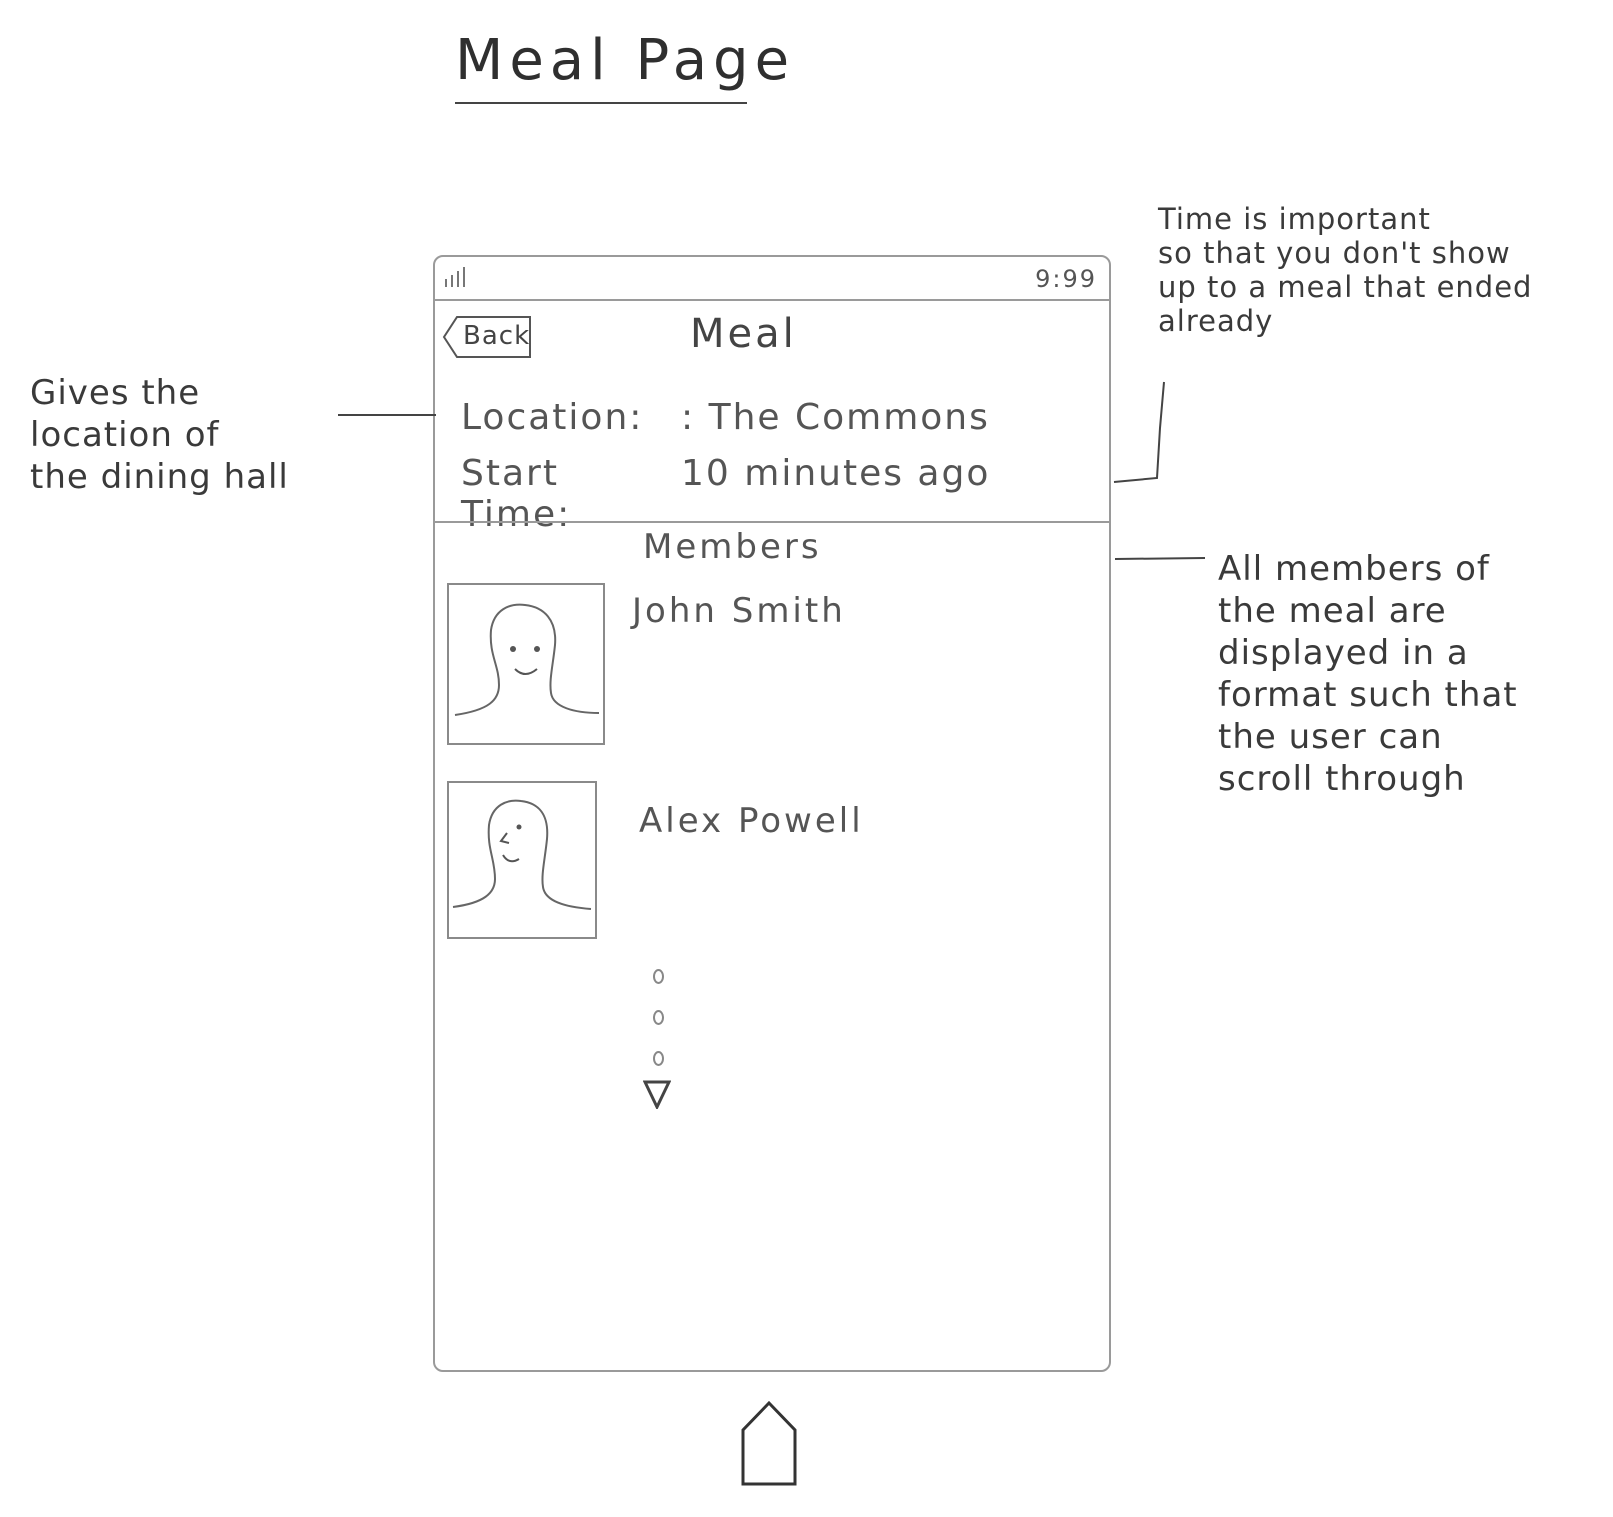 This screenshot has height=1517, width=1613. I want to click on triangle-down-icon, so click(657, 1095).